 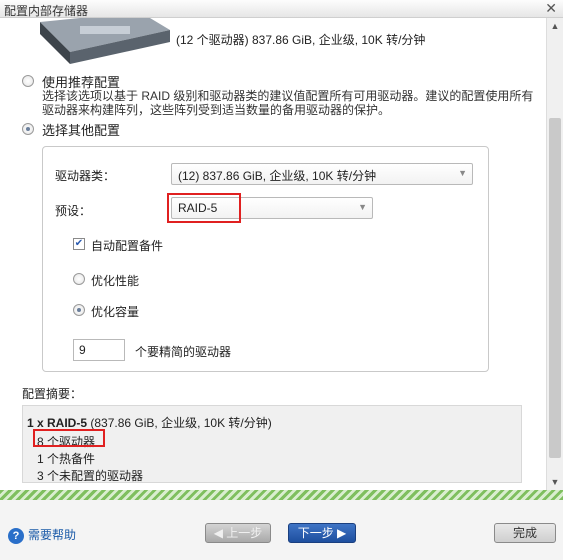 What do you see at coordinates (66, 459) in the screenshot?
I see `summary-hot-spares: 1 个热备件` at bounding box center [66, 459].